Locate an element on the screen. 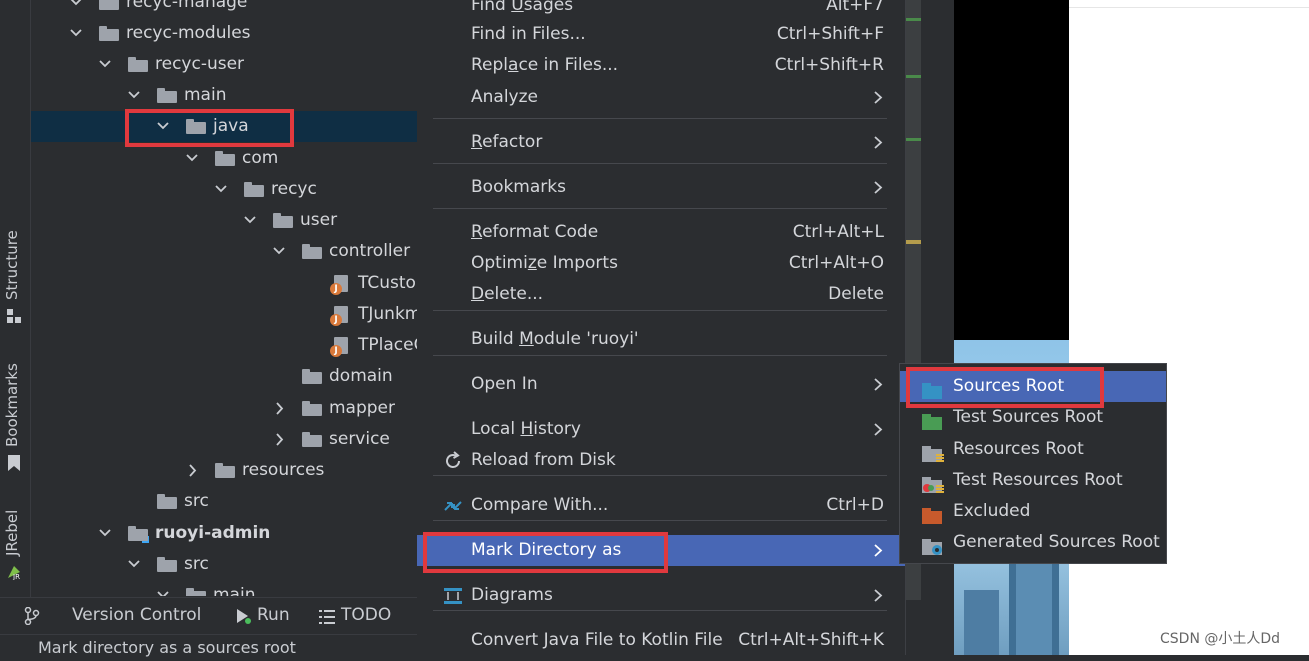 This screenshot has height=661, width=1309. menu-item-delete: Delete... Delete is located at coordinates (661, 294).